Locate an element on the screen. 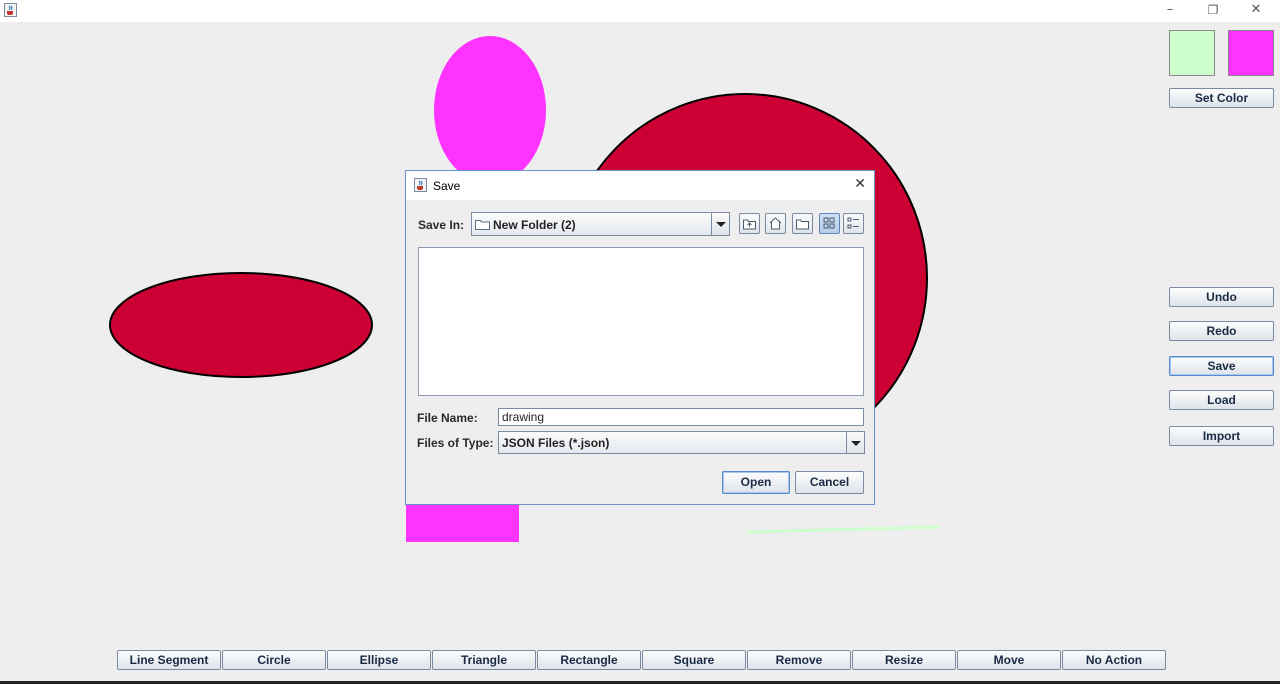  tool-move-button: Move is located at coordinates (1009, 660).